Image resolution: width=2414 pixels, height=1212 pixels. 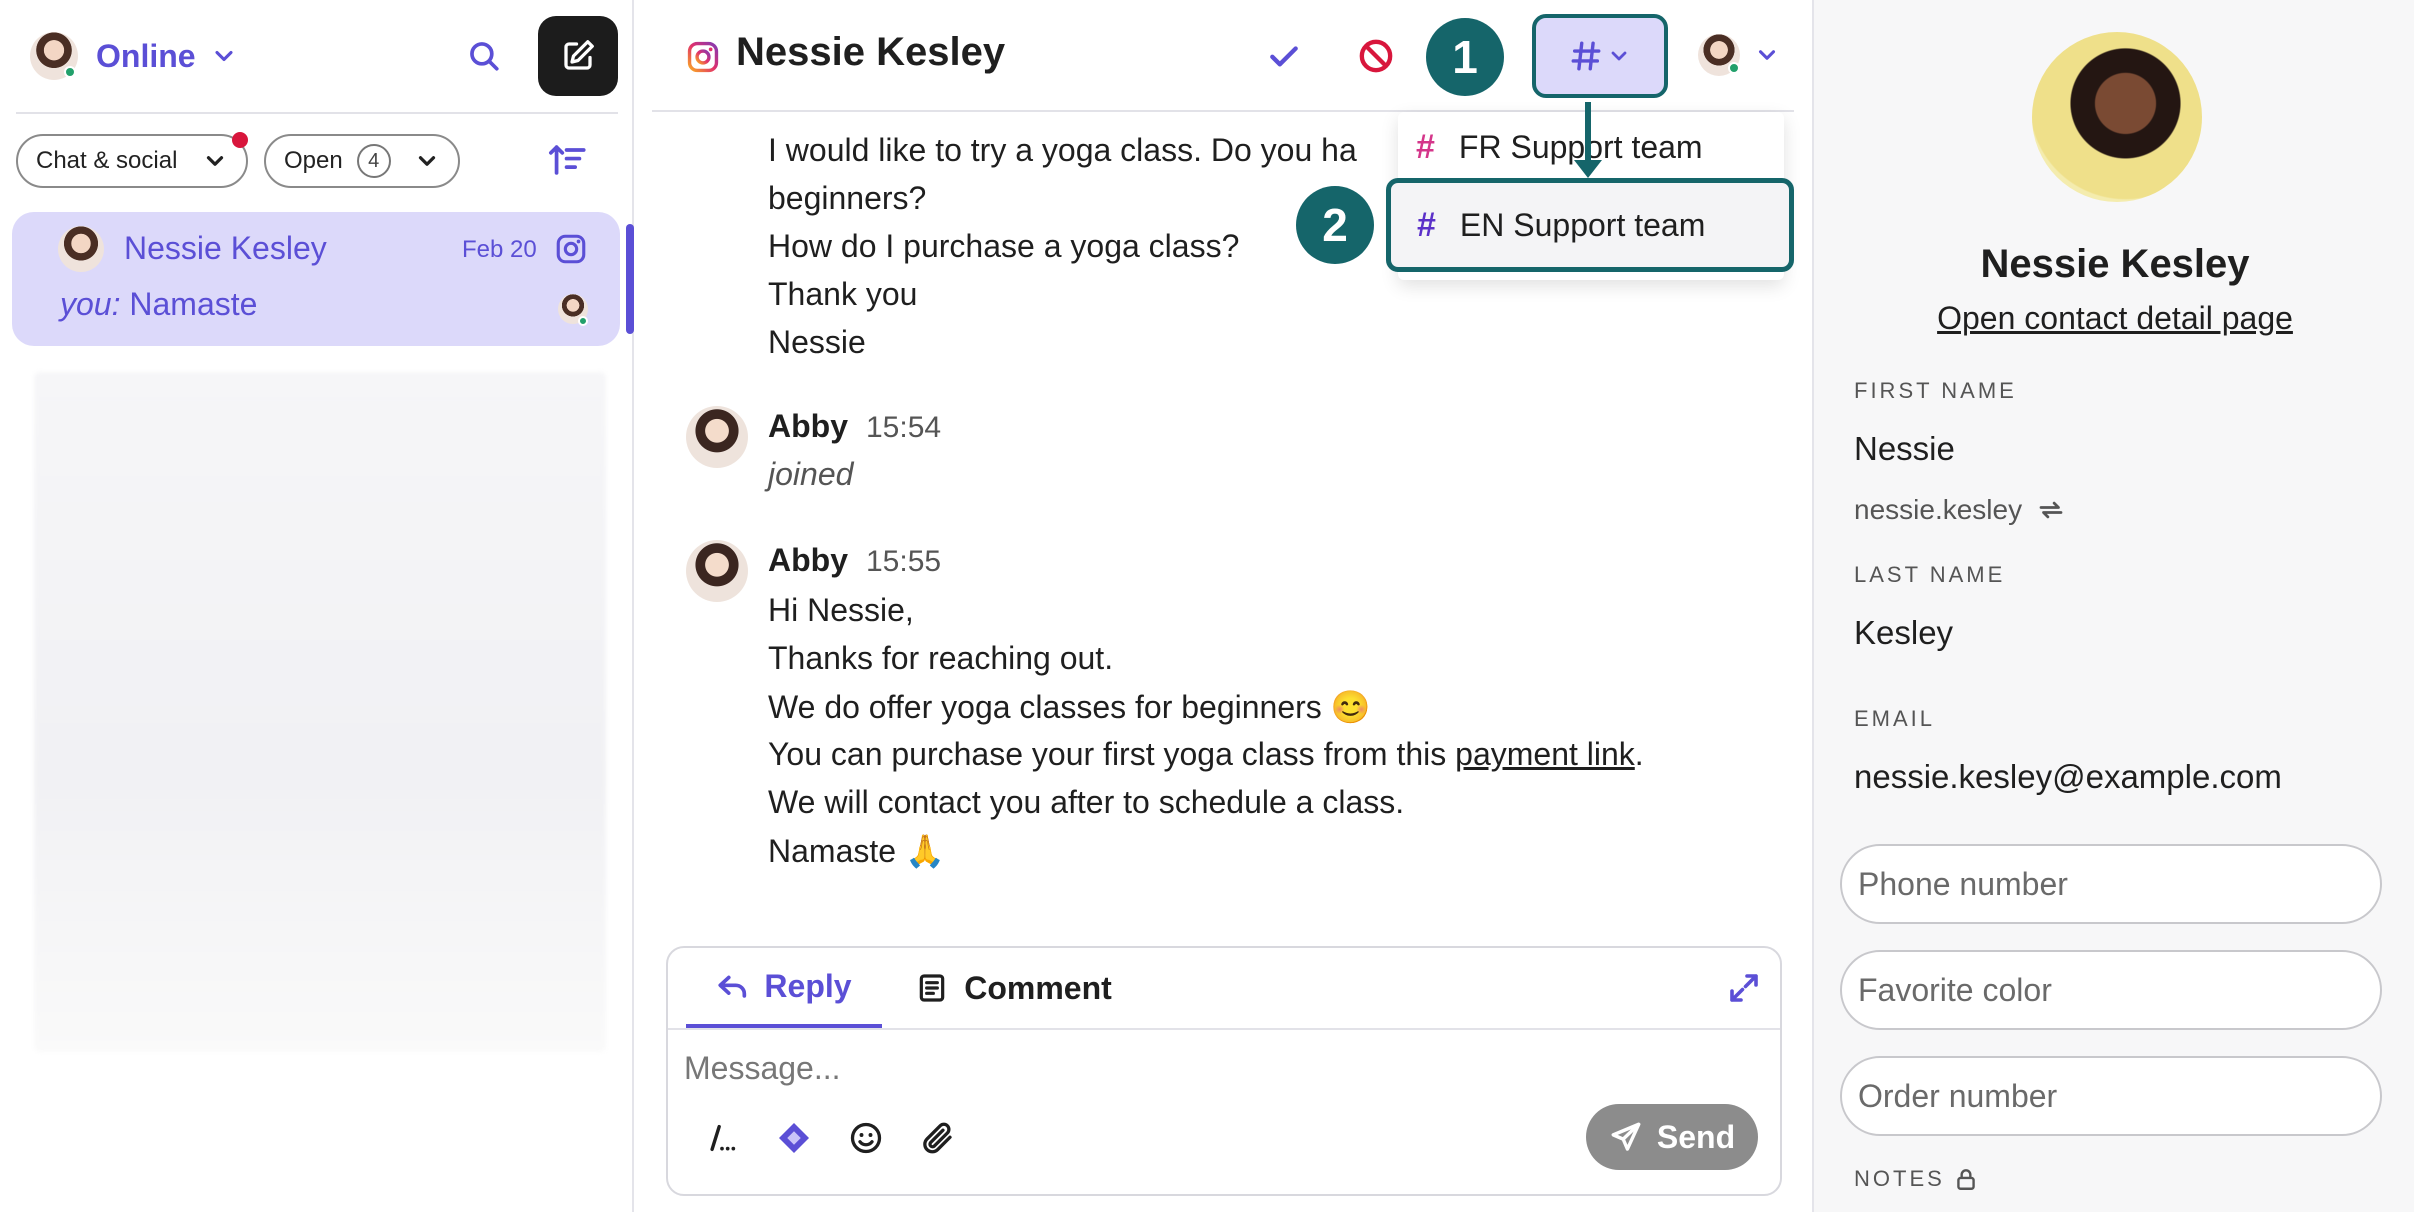 What do you see at coordinates (941, 658) in the screenshot?
I see `message-line: Thanks for reaching out.` at bounding box center [941, 658].